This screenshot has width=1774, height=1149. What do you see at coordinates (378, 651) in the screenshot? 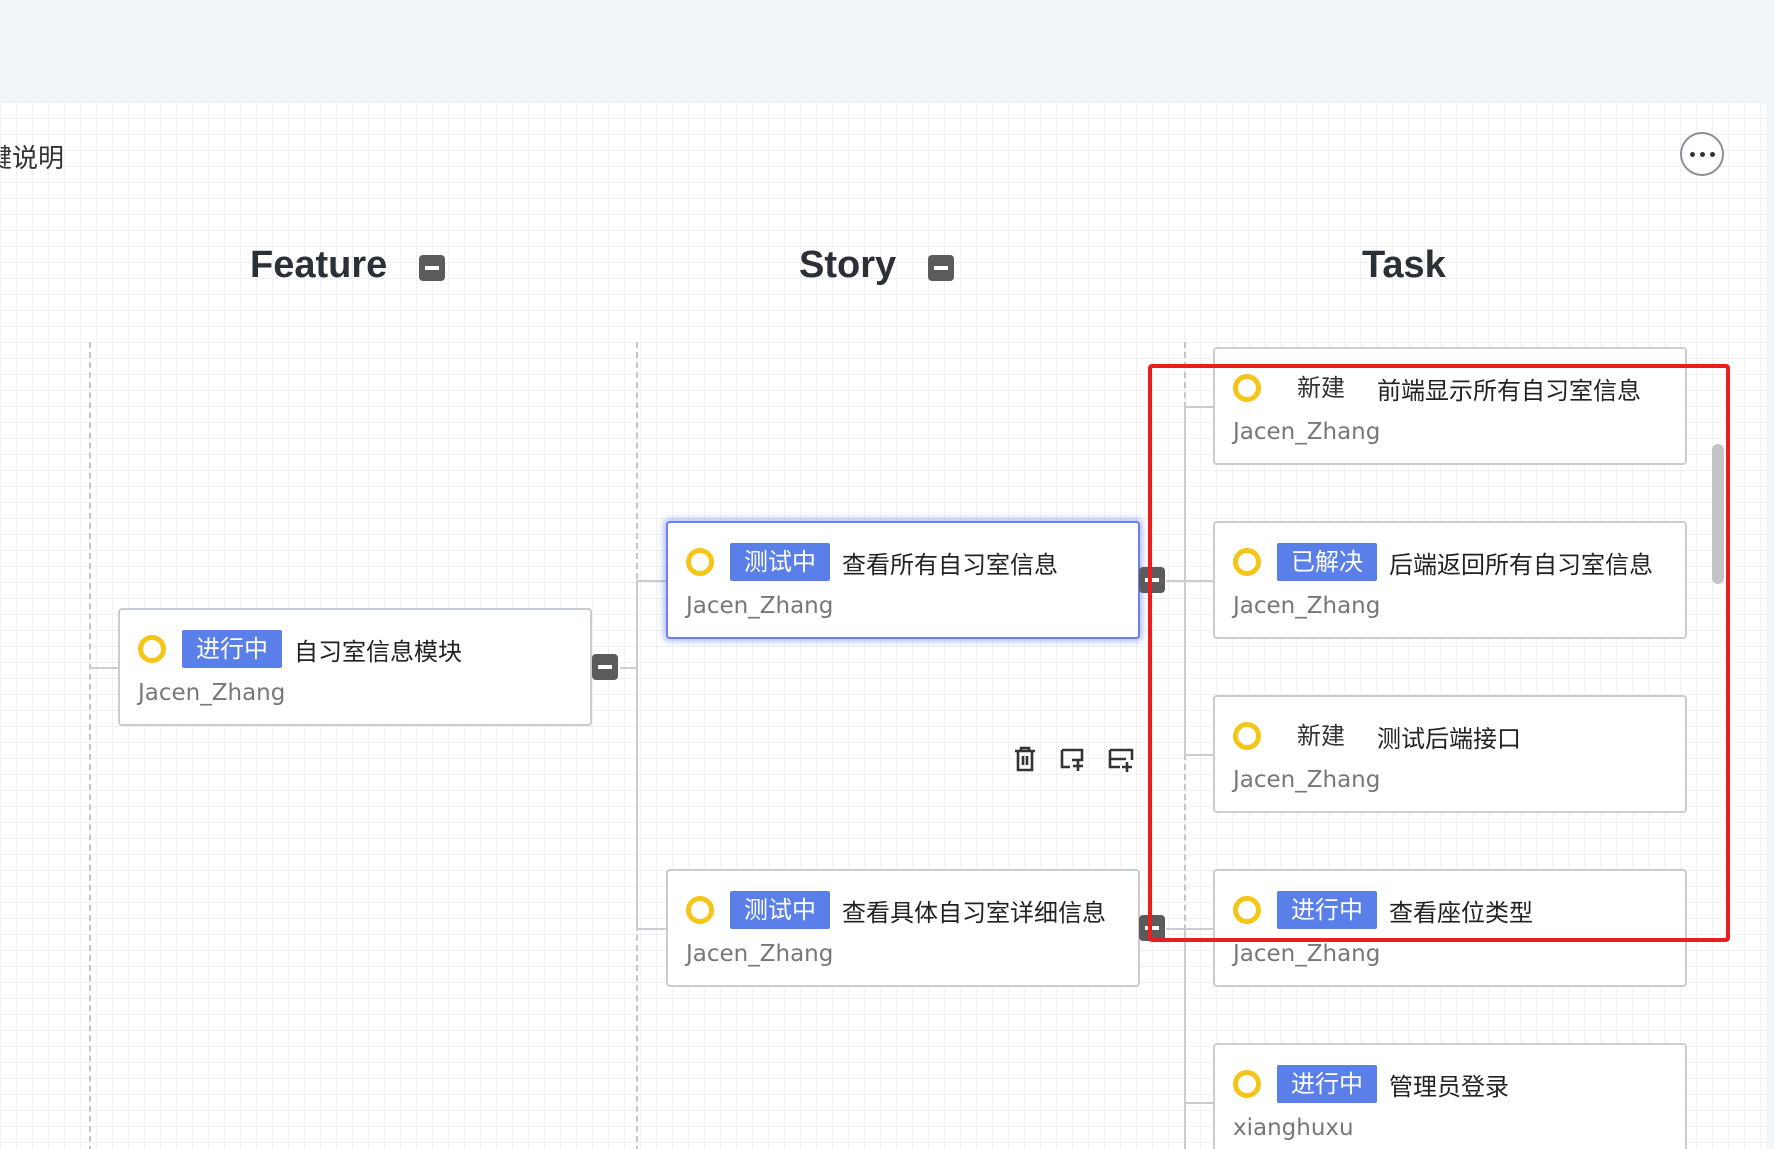
I see `card-title: 自习室信息模块` at bounding box center [378, 651].